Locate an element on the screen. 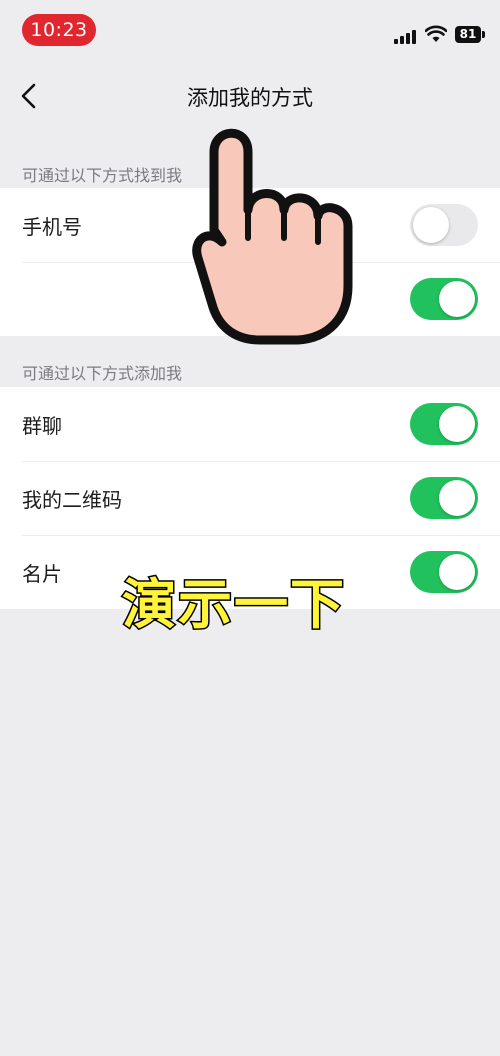 This screenshot has height=1056, width=500. section-header-find: 可通过以下方式找到我 is located at coordinates (102, 175).